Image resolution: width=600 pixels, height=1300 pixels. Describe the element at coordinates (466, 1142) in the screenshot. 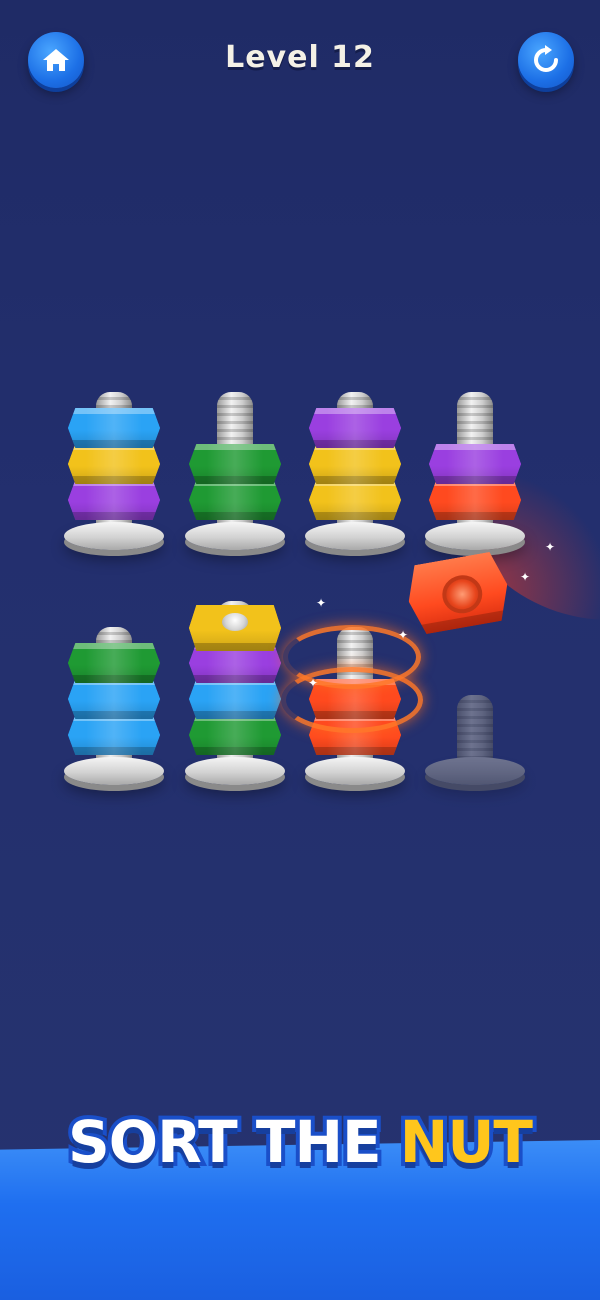

I see `banner-word-nut: NUT` at that location.